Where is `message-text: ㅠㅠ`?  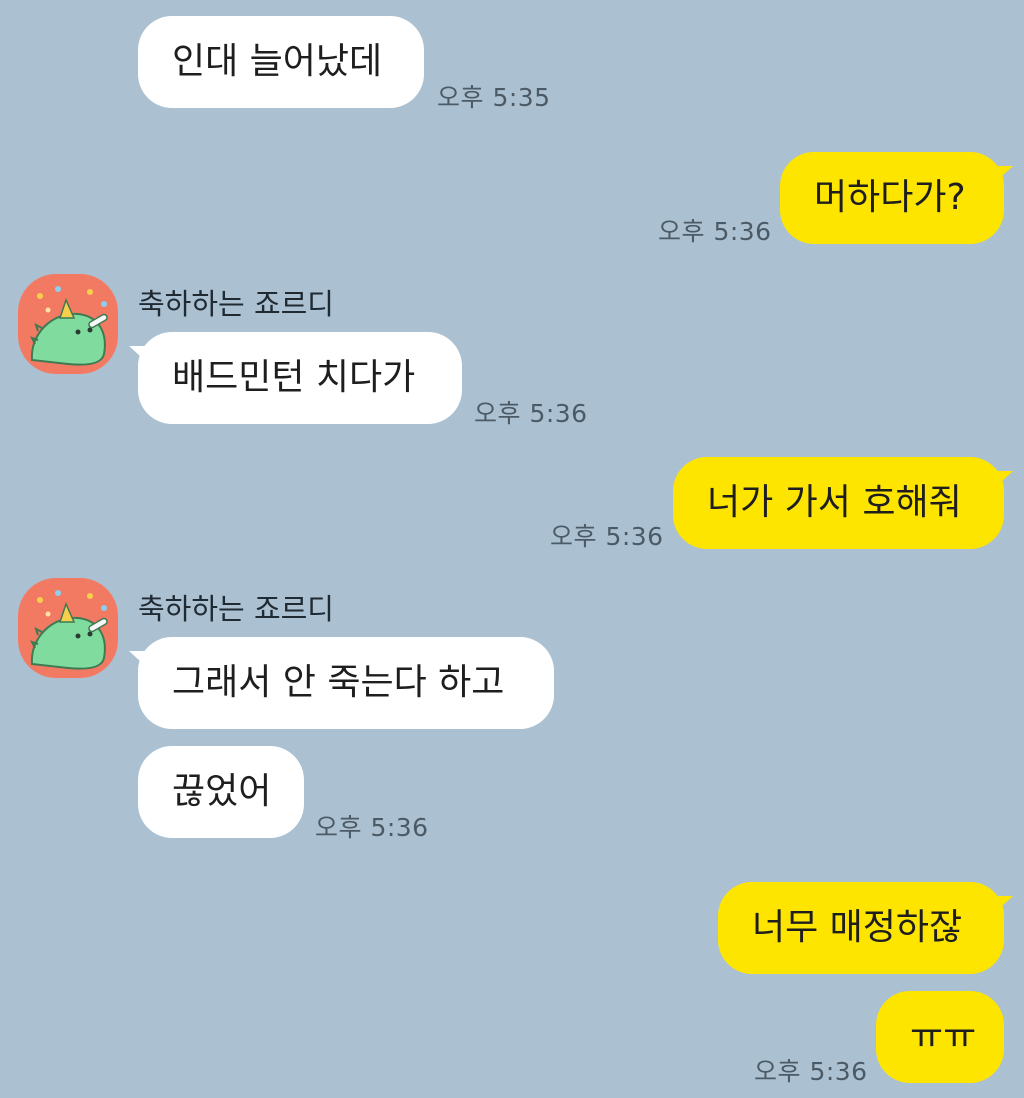 message-text: ㅠㅠ is located at coordinates (943, 1036).